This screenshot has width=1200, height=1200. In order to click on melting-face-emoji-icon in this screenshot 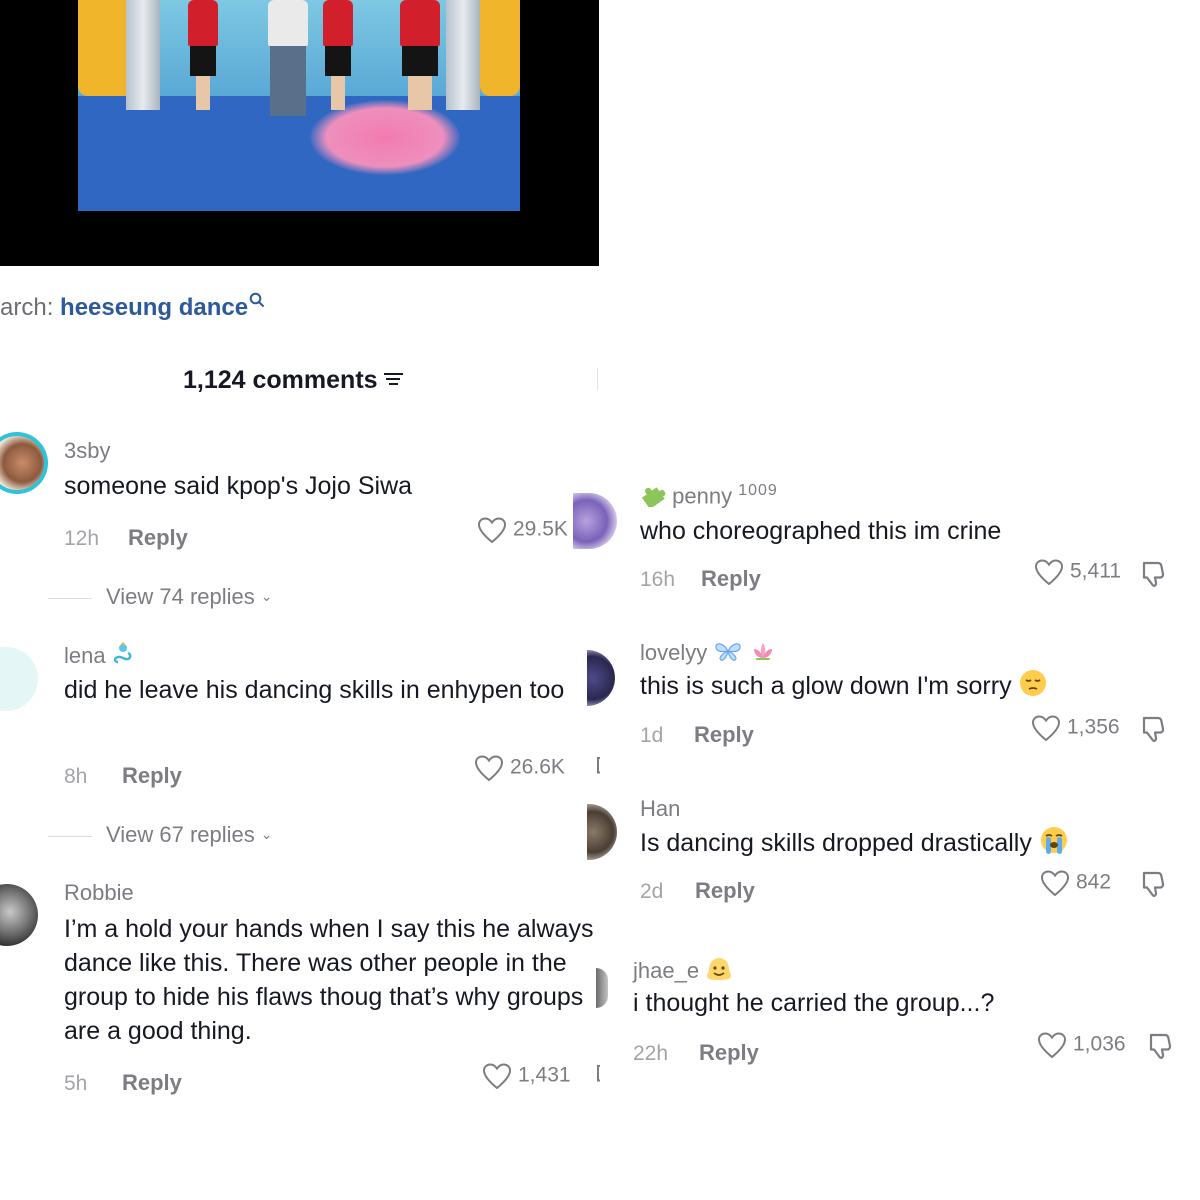, I will do `click(719, 972)`.